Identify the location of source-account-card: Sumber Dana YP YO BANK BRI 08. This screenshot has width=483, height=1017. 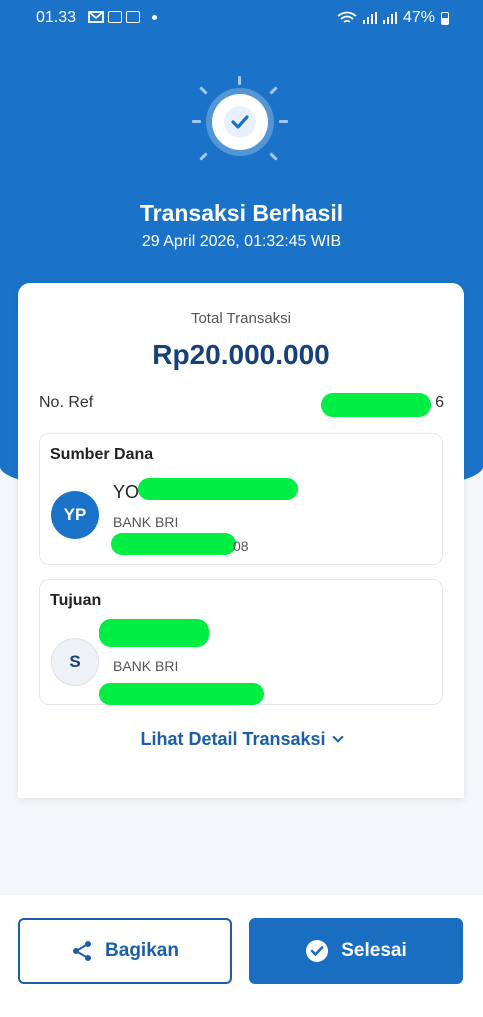
(241, 499).